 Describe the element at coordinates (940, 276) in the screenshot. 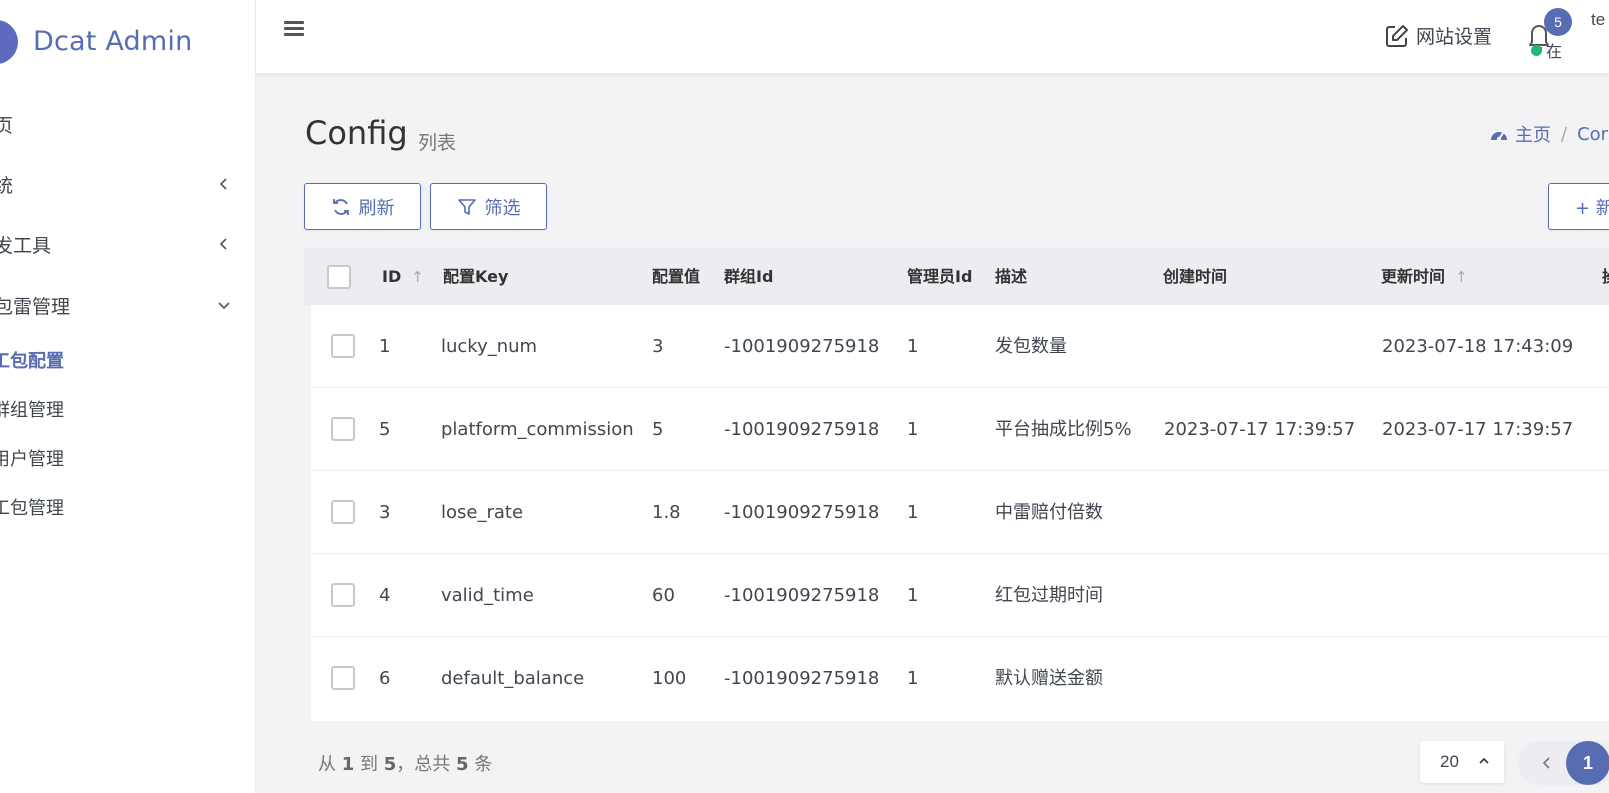

I see `column-header-admin-id: 管理员Id` at that location.